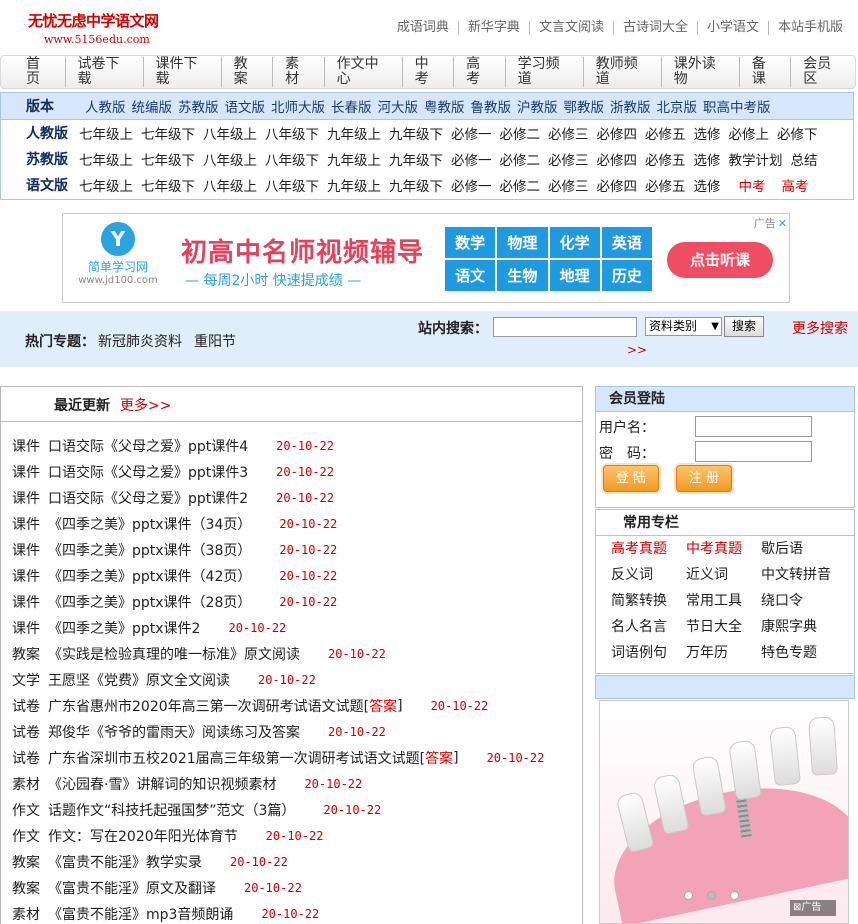 The width and height of the screenshot is (858, 924). Describe the element at coordinates (648, 601) in the screenshot. I see `common-column-link: 简繁转换` at that location.